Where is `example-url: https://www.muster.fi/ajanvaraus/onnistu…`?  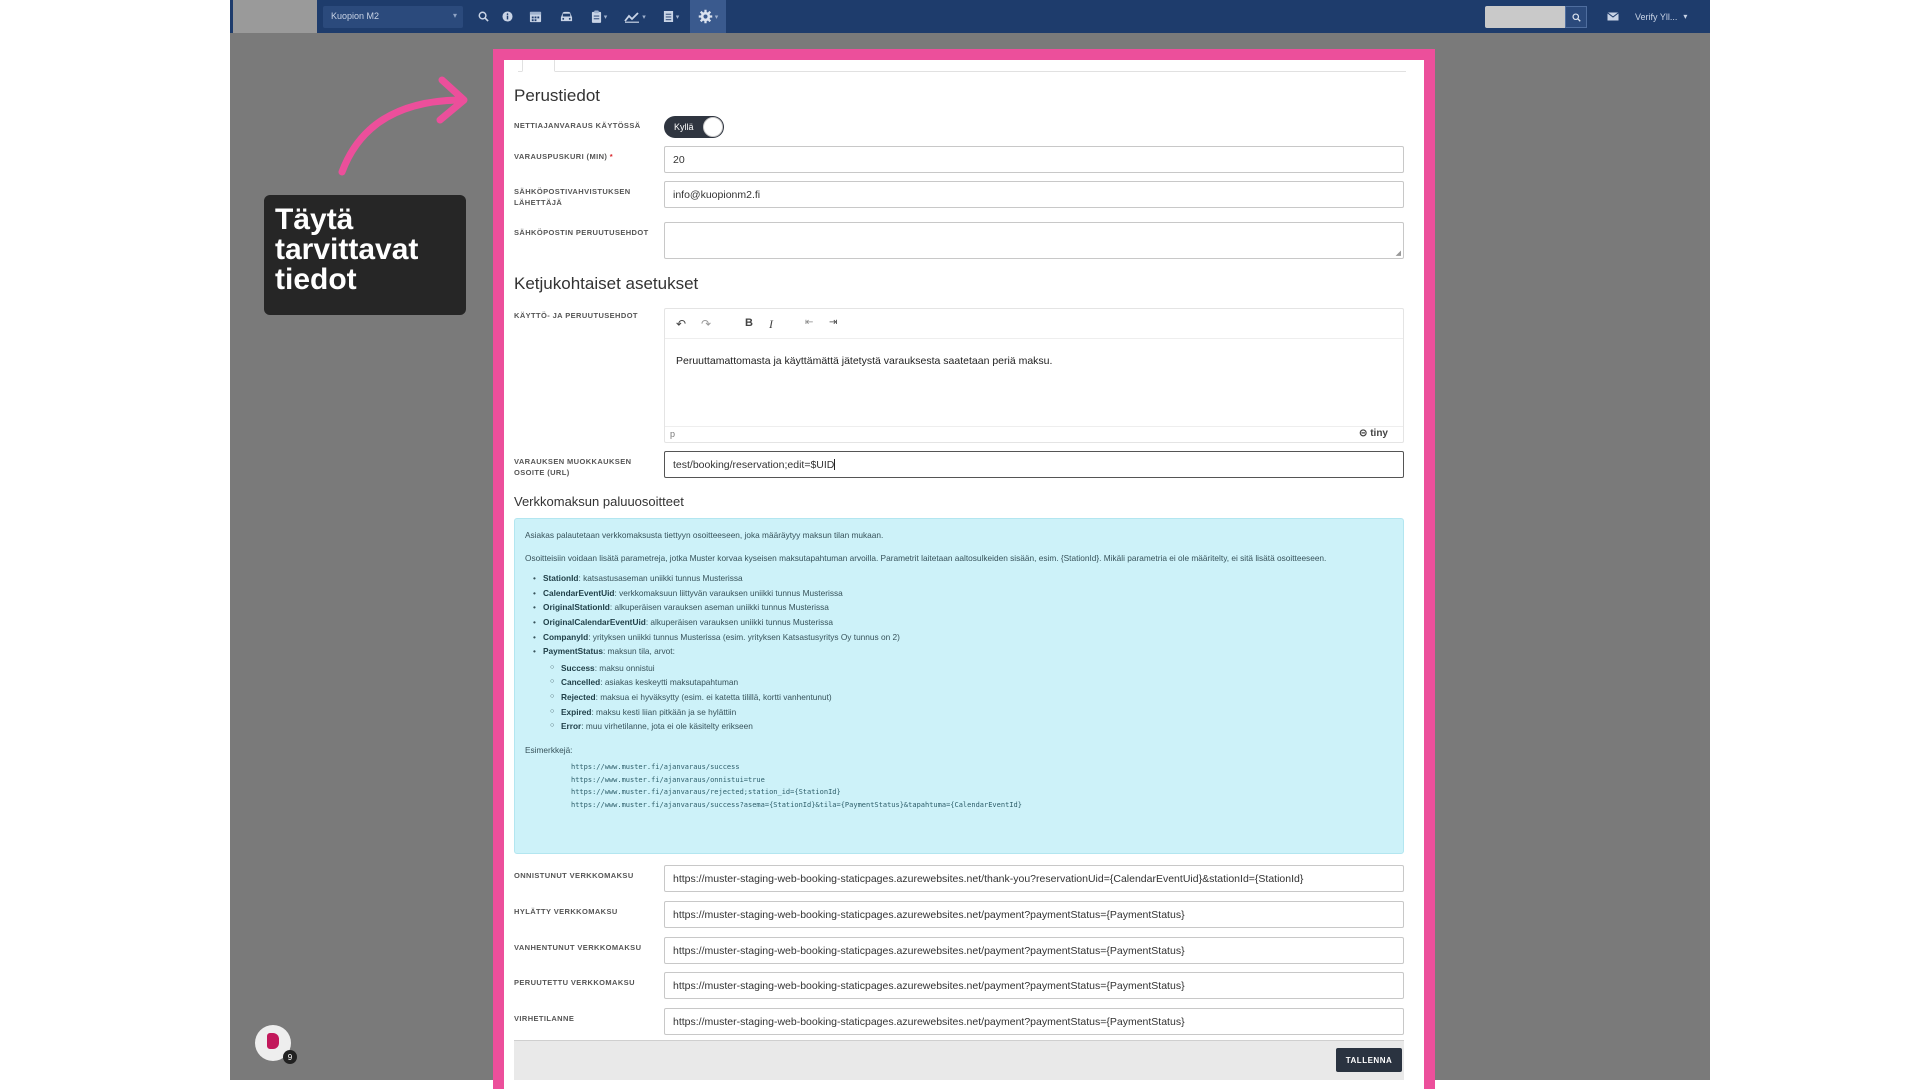
example-url: https://www.muster.fi/ajanvaraus/onnistu… is located at coordinates (668, 779).